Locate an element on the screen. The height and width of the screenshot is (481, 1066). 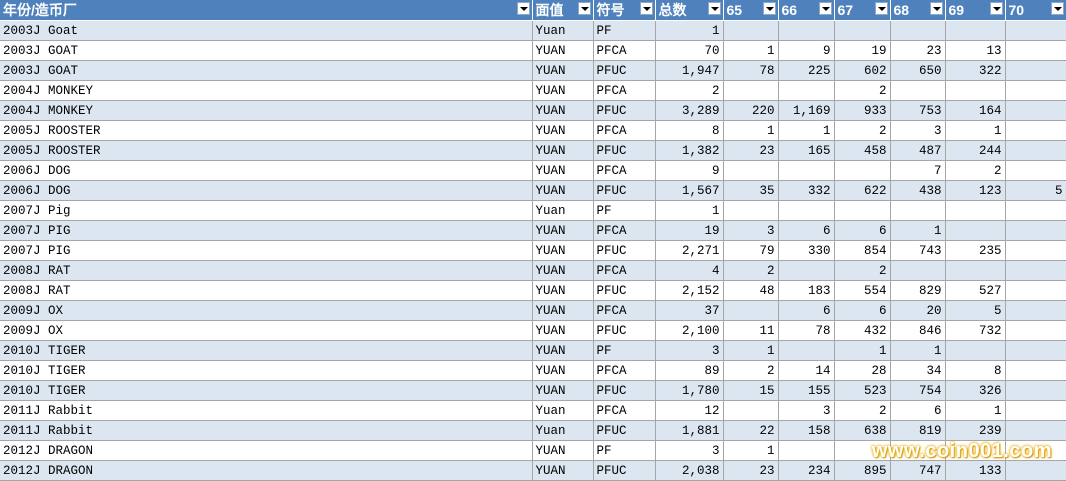
column-header-0: 年份/造币厂 is located at coordinates (266, 10).